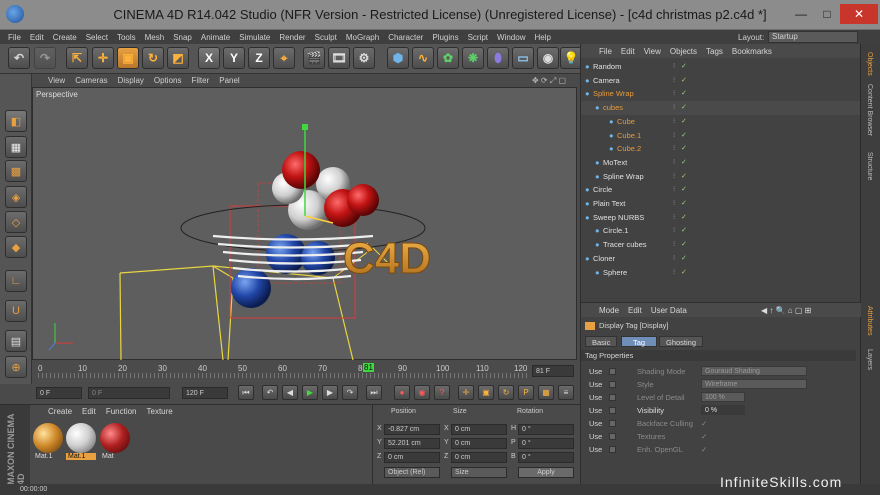 The width and height of the screenshot is (880, 495). Describe the element at coordinates (65, 37) in the screenshot. I see `menu-create: Create` at that location.